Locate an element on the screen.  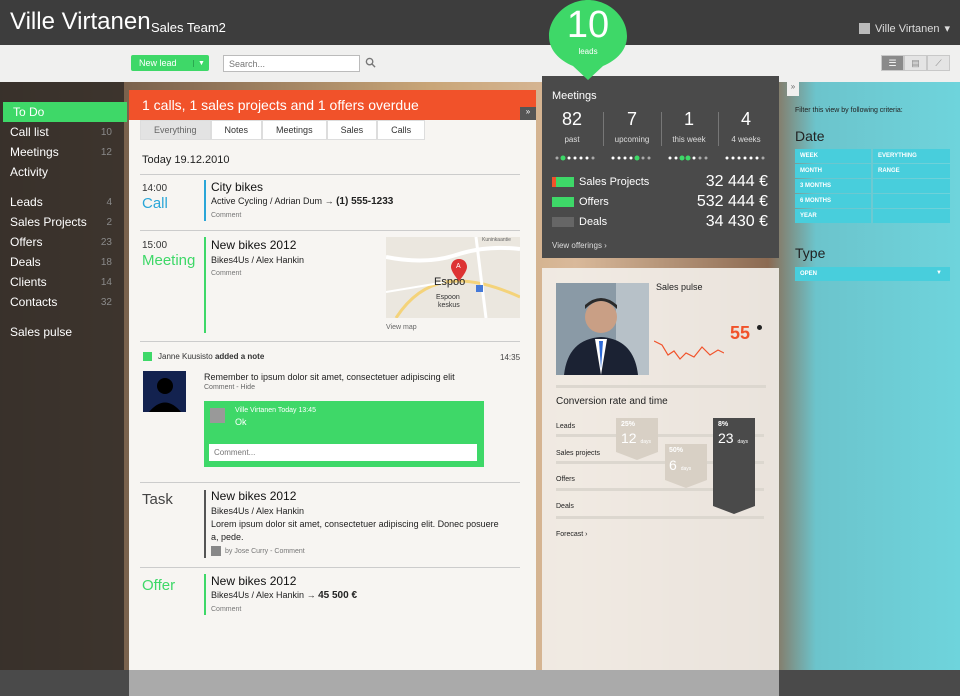
item-bar is located at coordinates (205, 200).